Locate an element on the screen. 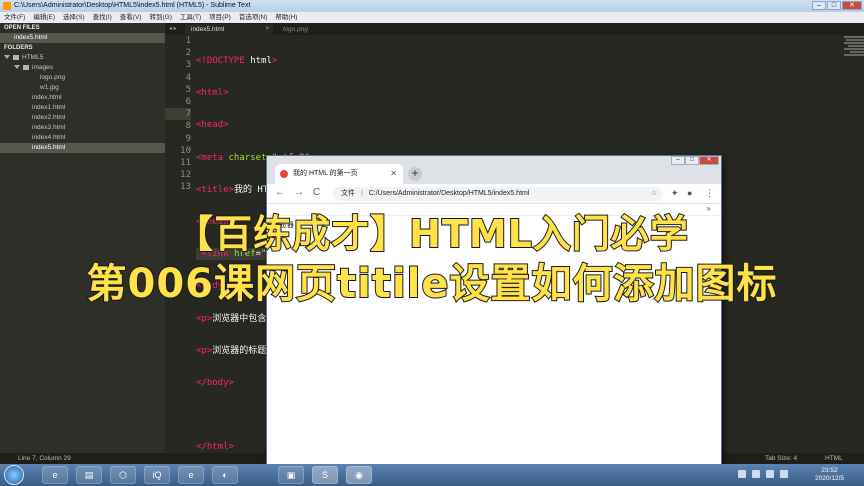  iqiyi-taskbar-icon: iQ is located at coordinates (157, 475).